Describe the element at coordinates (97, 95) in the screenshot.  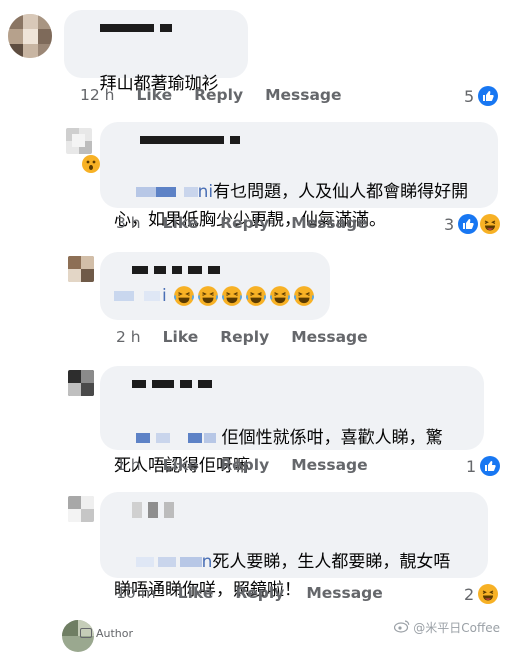
I see `comment-time: 12 h` at that location.